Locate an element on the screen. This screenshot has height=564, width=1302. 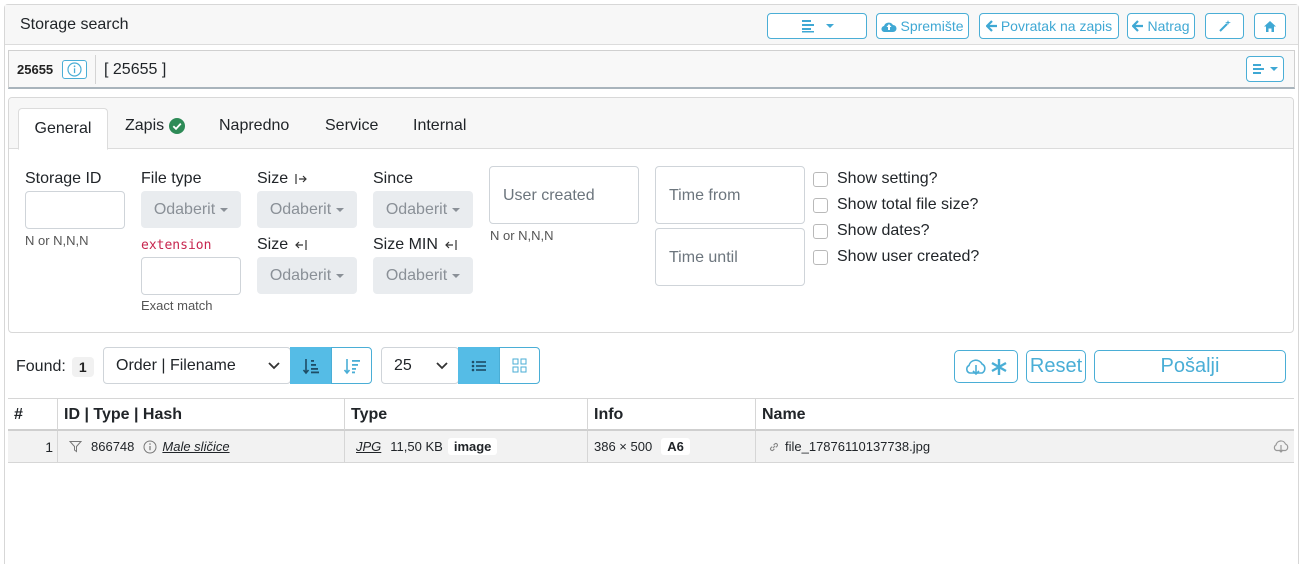
tab-label: Service is located at coordinates (352, 125).